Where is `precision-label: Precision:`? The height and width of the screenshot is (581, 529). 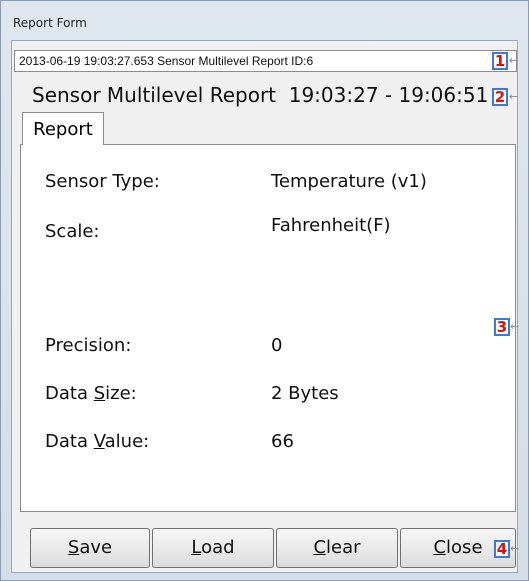
precision-label: Precision: is located at coordinates (88, 345).